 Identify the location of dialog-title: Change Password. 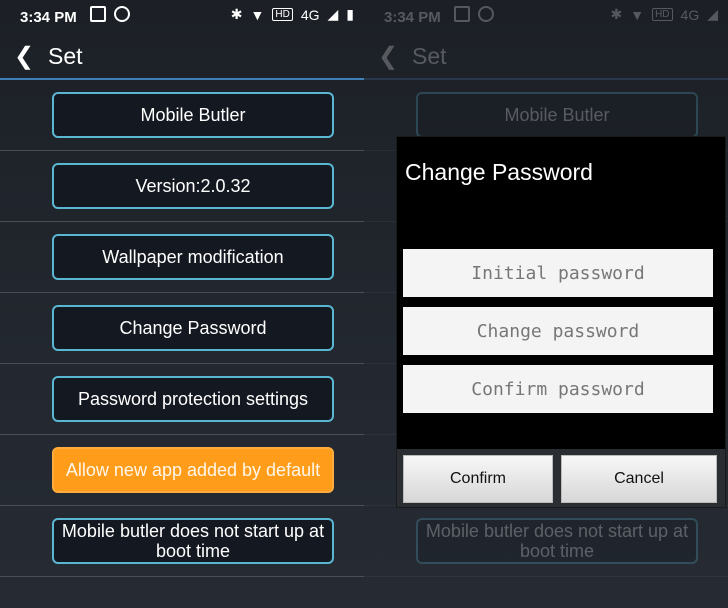
(499, 172).